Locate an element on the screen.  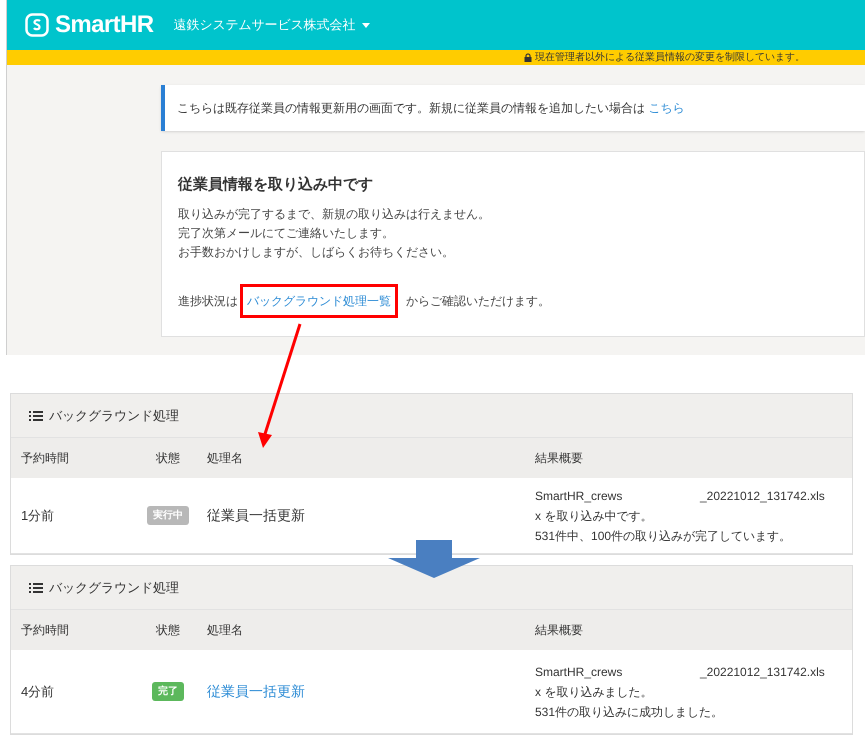
time-cell-text: 1分前 is located at coordinates (38, 515).